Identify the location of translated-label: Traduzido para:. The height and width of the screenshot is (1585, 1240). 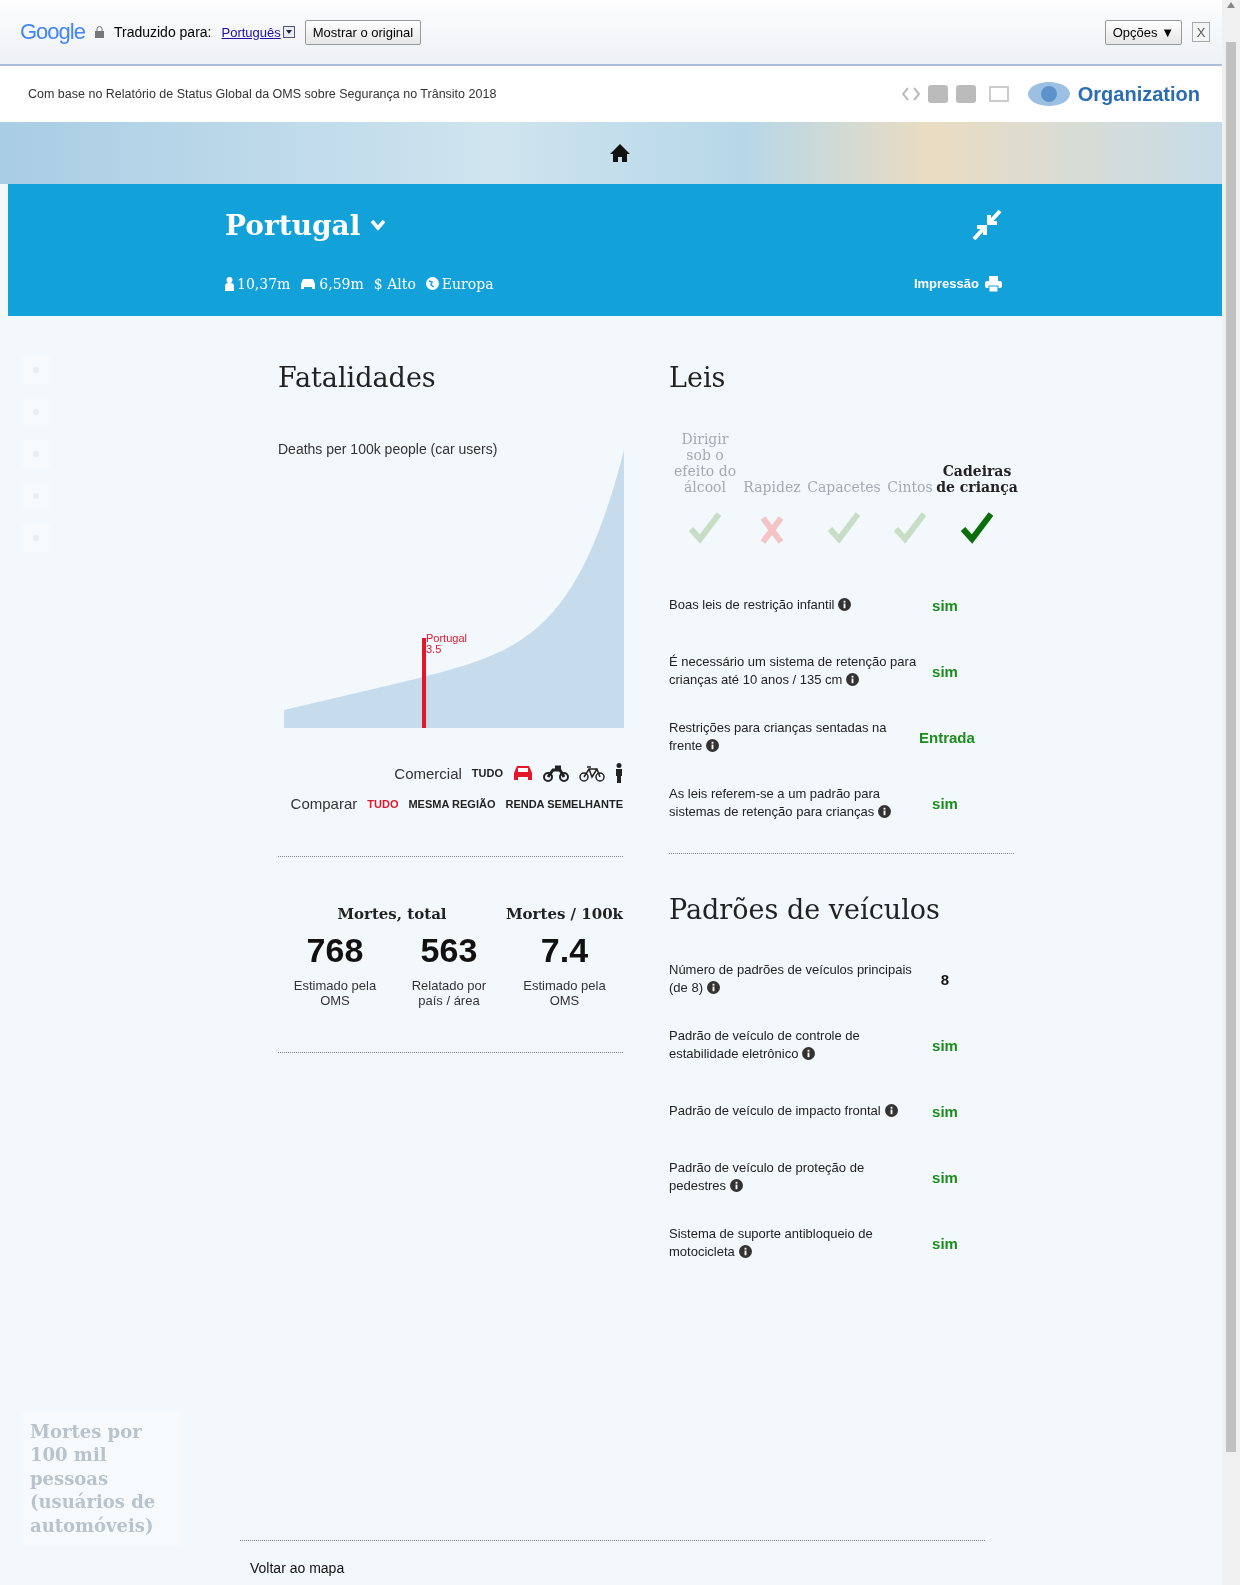
(162, 32).